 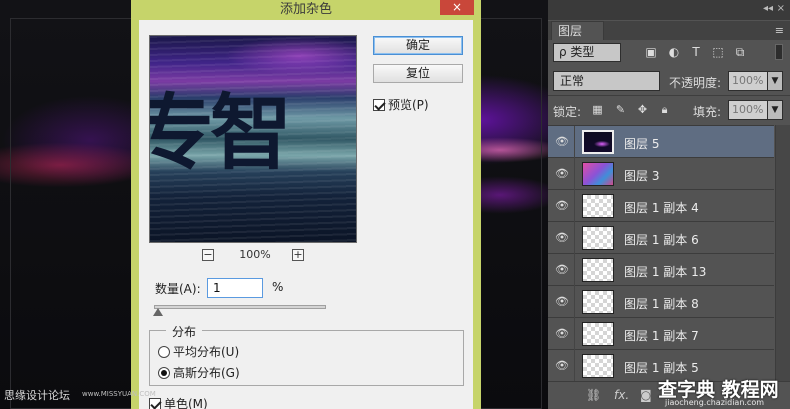 I want to click on lock-all-icon: 🔒︎, so click(x=664, y=109).